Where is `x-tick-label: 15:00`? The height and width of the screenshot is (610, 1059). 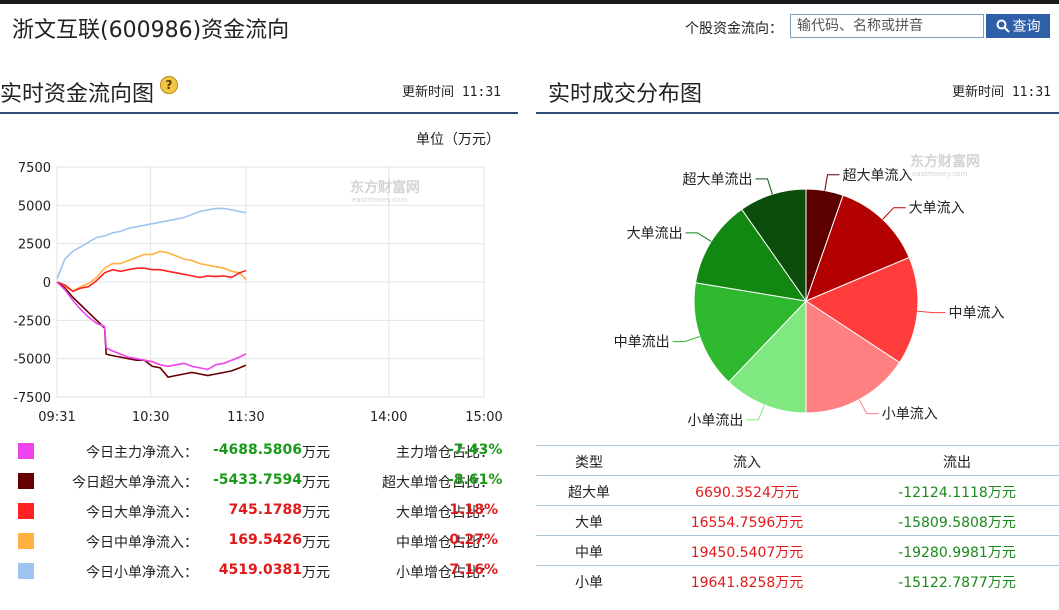
x-tick-label: 15:00 is located at coordinates (483, 417).